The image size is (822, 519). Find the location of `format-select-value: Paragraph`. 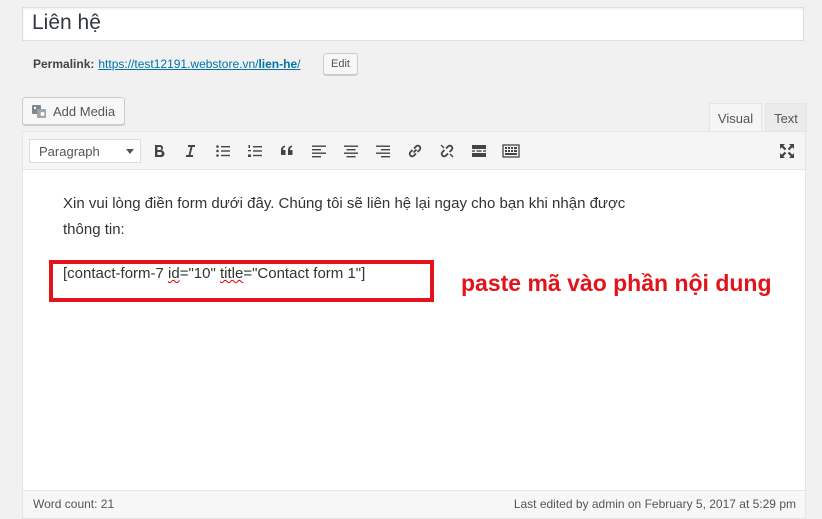

format-select-value: Paragraph is located at coordinates (69, 151).